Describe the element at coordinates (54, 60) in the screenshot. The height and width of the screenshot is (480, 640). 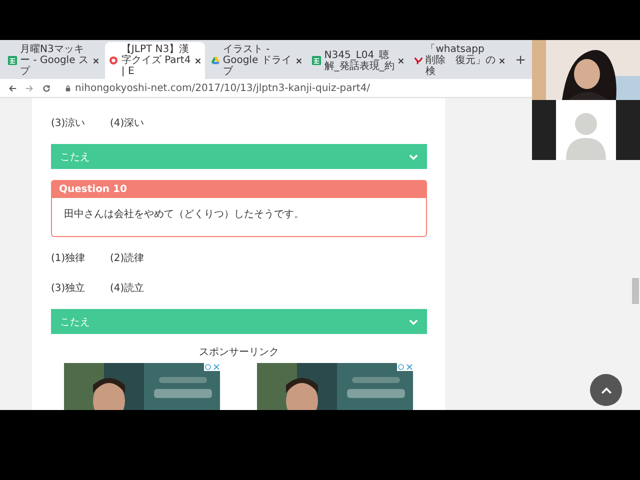
I see `browser-tab: 月曜N3マッキー - Google スプ` at that location.